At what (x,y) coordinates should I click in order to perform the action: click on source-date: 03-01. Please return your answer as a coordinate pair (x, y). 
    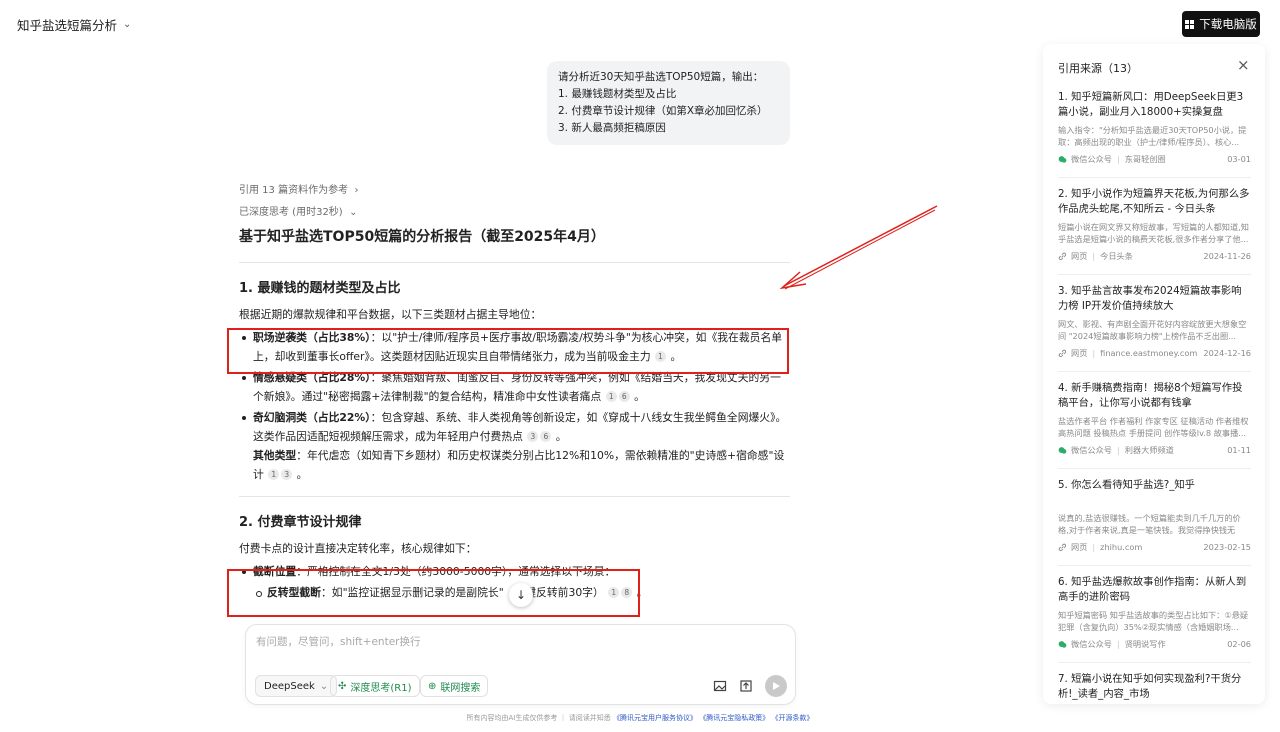
    Looking at the image, I should click on (1239, 159).